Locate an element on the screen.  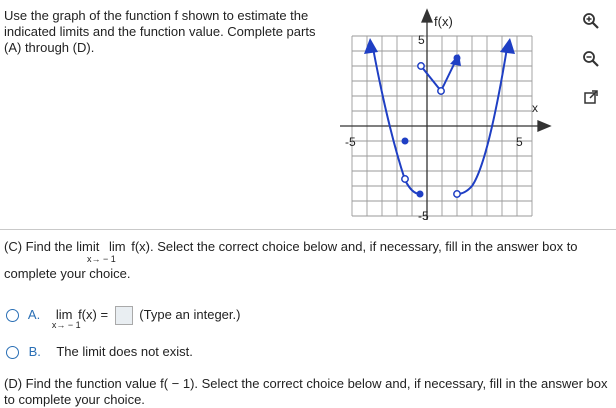
zoom-out-icon is located at coordinates (591, 59).